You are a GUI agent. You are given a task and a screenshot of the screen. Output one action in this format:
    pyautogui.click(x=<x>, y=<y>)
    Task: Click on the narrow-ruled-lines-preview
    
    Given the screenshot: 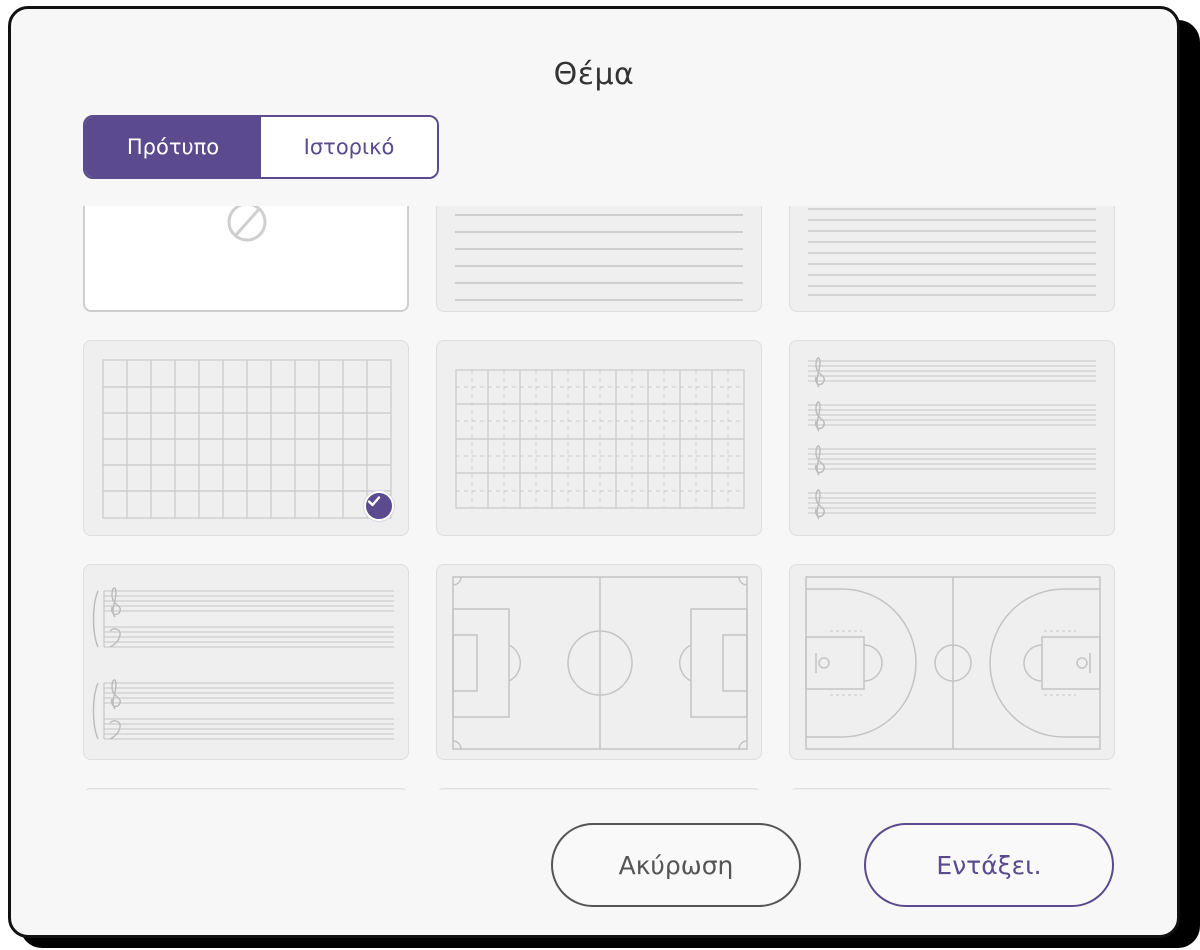 What is the action you would take?
    pyautogui.click(x=952, y=252)
    